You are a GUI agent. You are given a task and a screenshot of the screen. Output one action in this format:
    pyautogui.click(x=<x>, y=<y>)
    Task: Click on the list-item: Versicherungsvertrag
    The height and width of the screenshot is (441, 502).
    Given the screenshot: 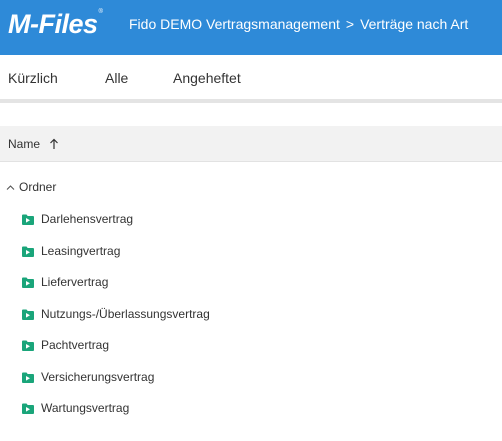 What is the action you would take?
    pyautogui.click(x=88, y=377)
    